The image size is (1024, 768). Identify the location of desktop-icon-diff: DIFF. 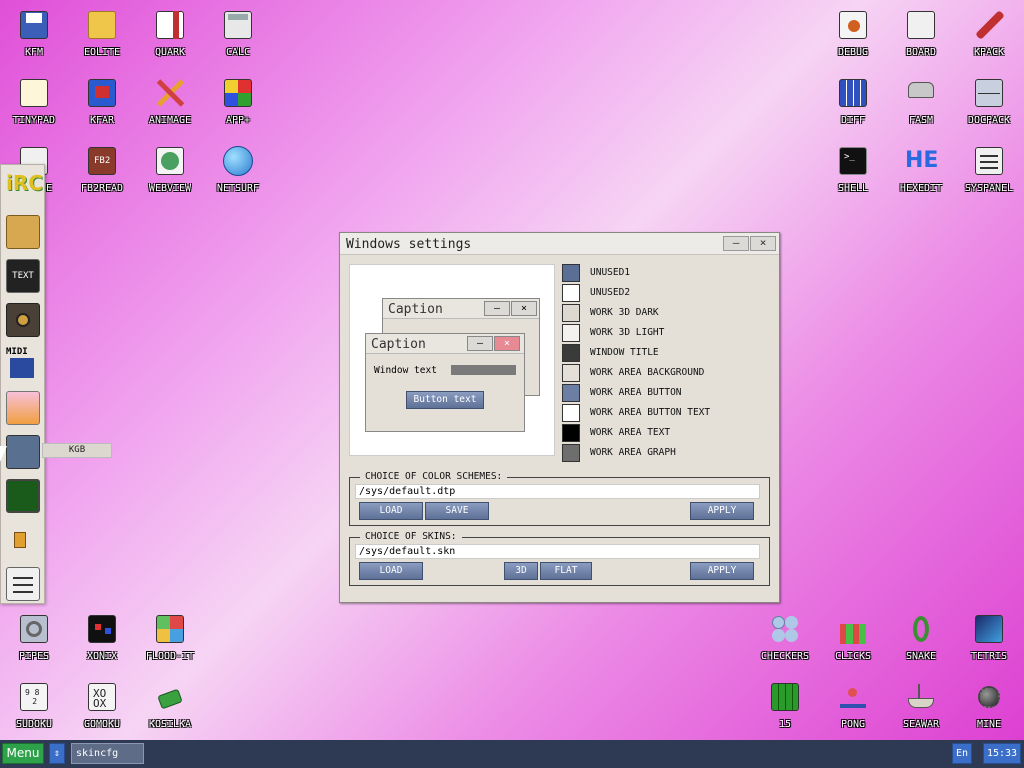
(853, 101).